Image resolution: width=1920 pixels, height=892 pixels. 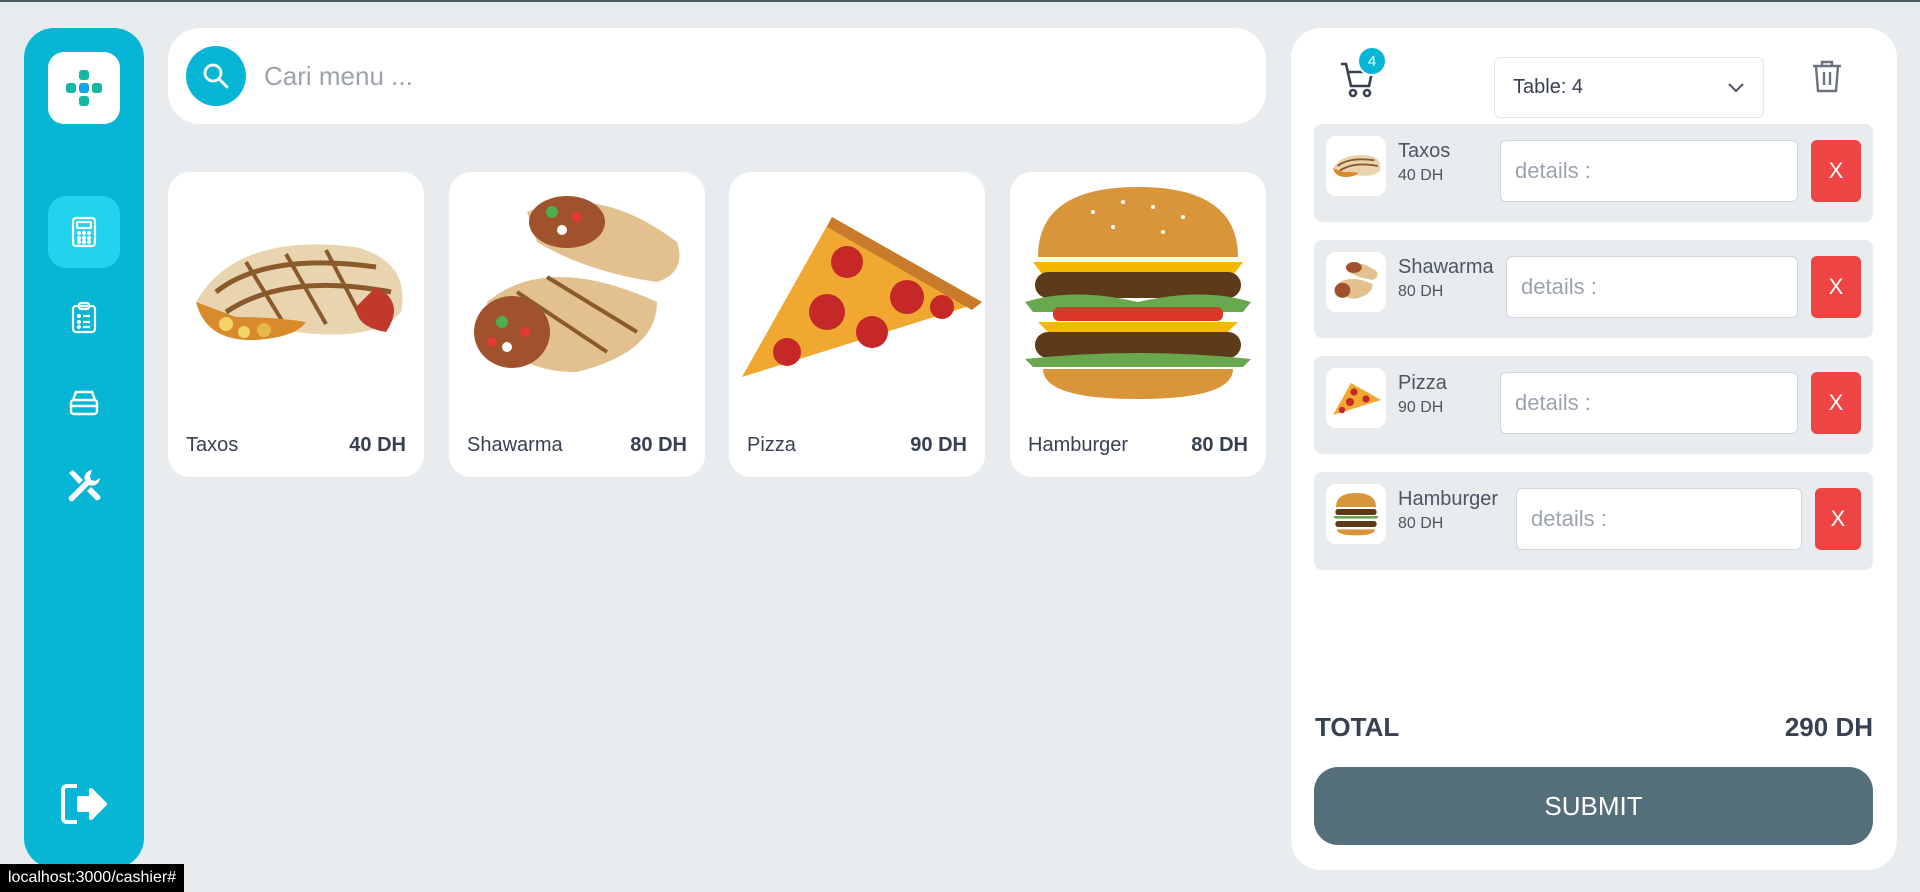 What do you see at coordinates (1357, 727) in the screenshot?
I see `total-label: TOTAL` at bounding box center [1357, 727].